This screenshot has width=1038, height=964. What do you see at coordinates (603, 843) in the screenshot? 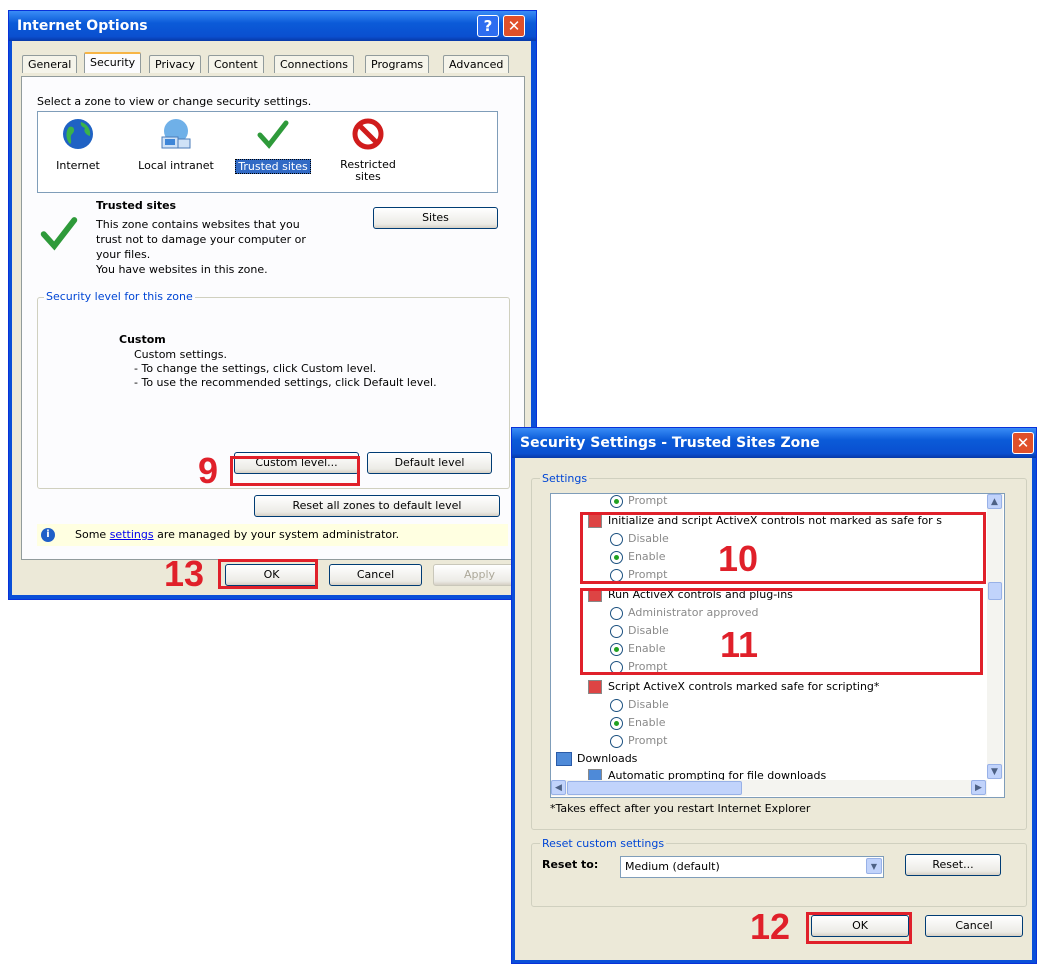
I see `group-title: Reset custom settings` at bounding box center [603, 843].